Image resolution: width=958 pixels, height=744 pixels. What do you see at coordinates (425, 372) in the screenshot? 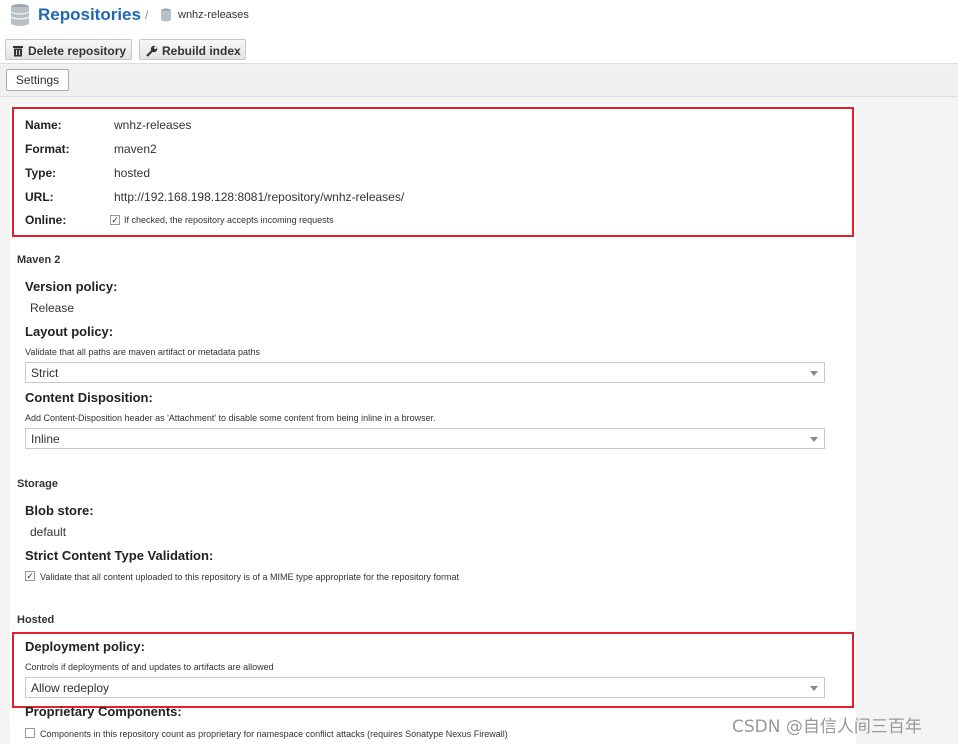
I see `layout-policy-select: Strict` at bounding box center [425, 372].